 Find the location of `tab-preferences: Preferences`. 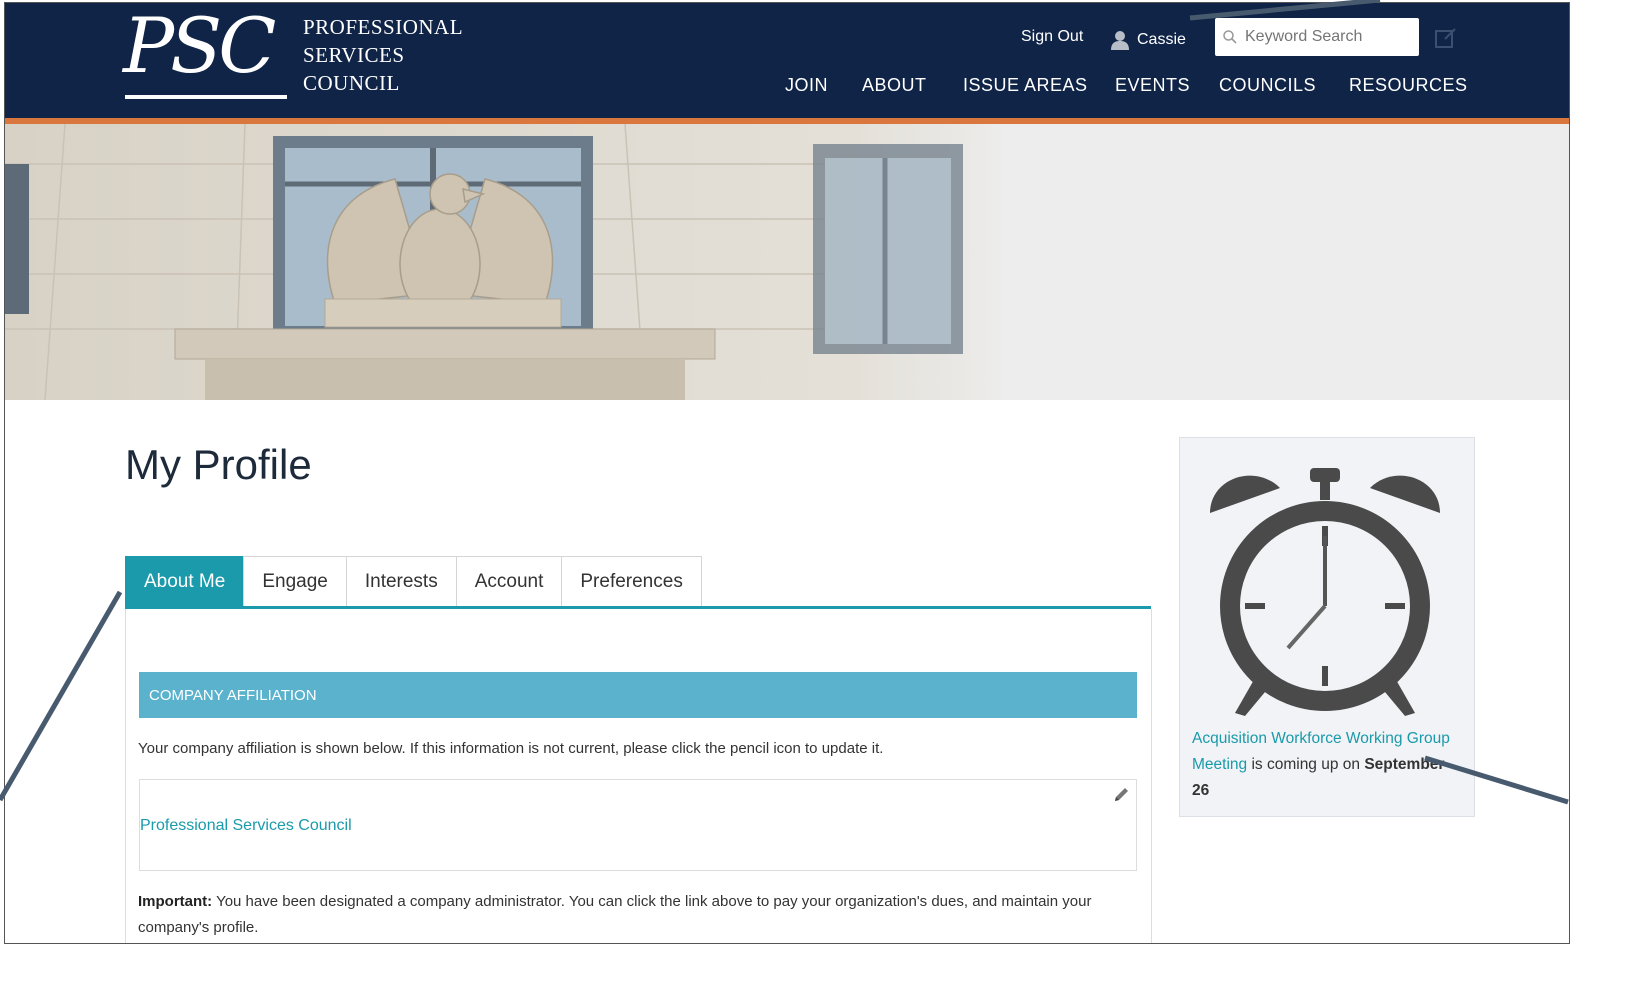

tab-preferences: Preferences is located at coordinates (631, 581).